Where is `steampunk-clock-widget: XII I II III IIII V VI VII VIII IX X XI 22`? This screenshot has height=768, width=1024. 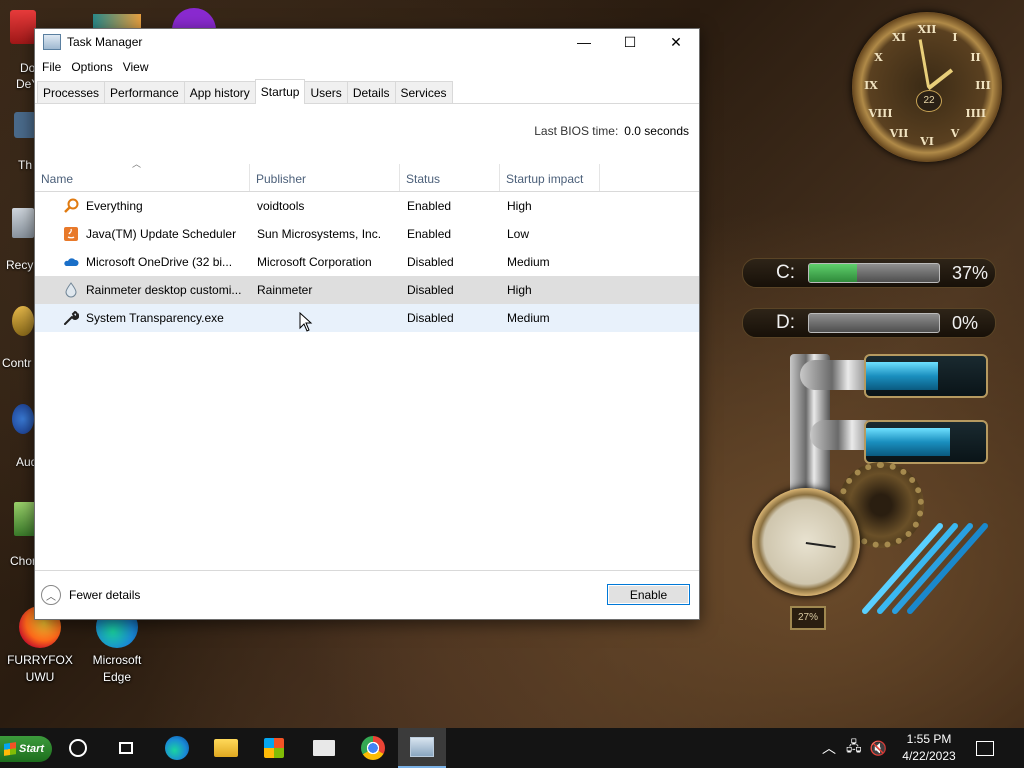
steampunk-clock-widget: XII I II III IIII V VI VII VIII IX X XI 22 is located at coordinates (927, 87).